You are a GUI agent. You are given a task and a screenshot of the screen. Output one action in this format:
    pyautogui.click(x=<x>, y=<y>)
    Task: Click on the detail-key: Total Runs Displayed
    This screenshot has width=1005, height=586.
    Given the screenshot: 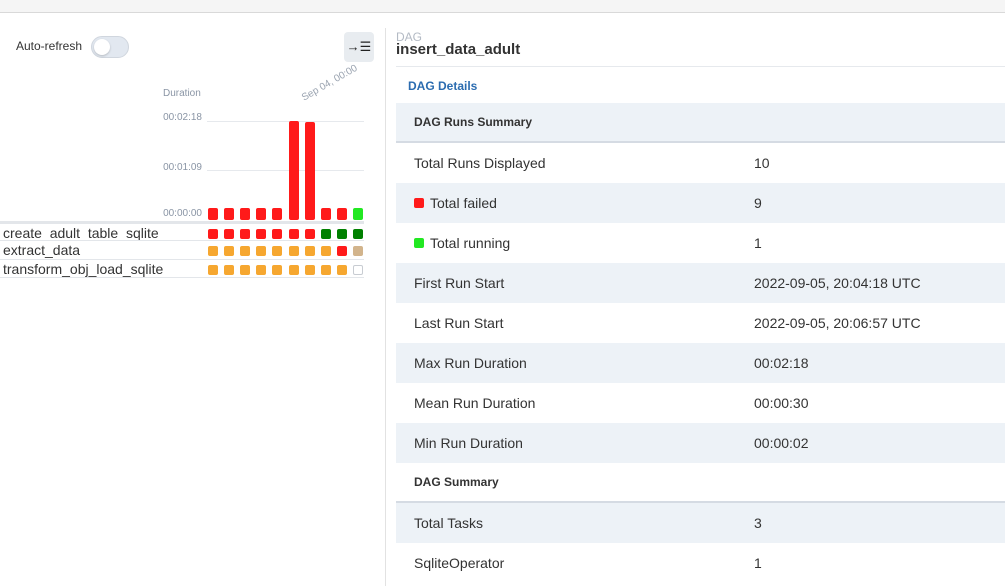 What is the action you would take?
    pyautogui.click(x=480, y=163)
    